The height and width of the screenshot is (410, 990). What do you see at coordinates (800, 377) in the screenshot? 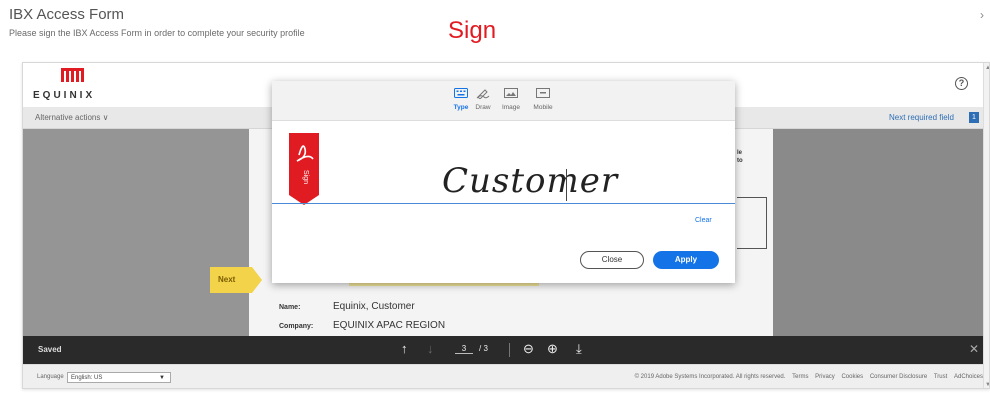
I see `terms-link: Terms` at bounding box center [800, 377].